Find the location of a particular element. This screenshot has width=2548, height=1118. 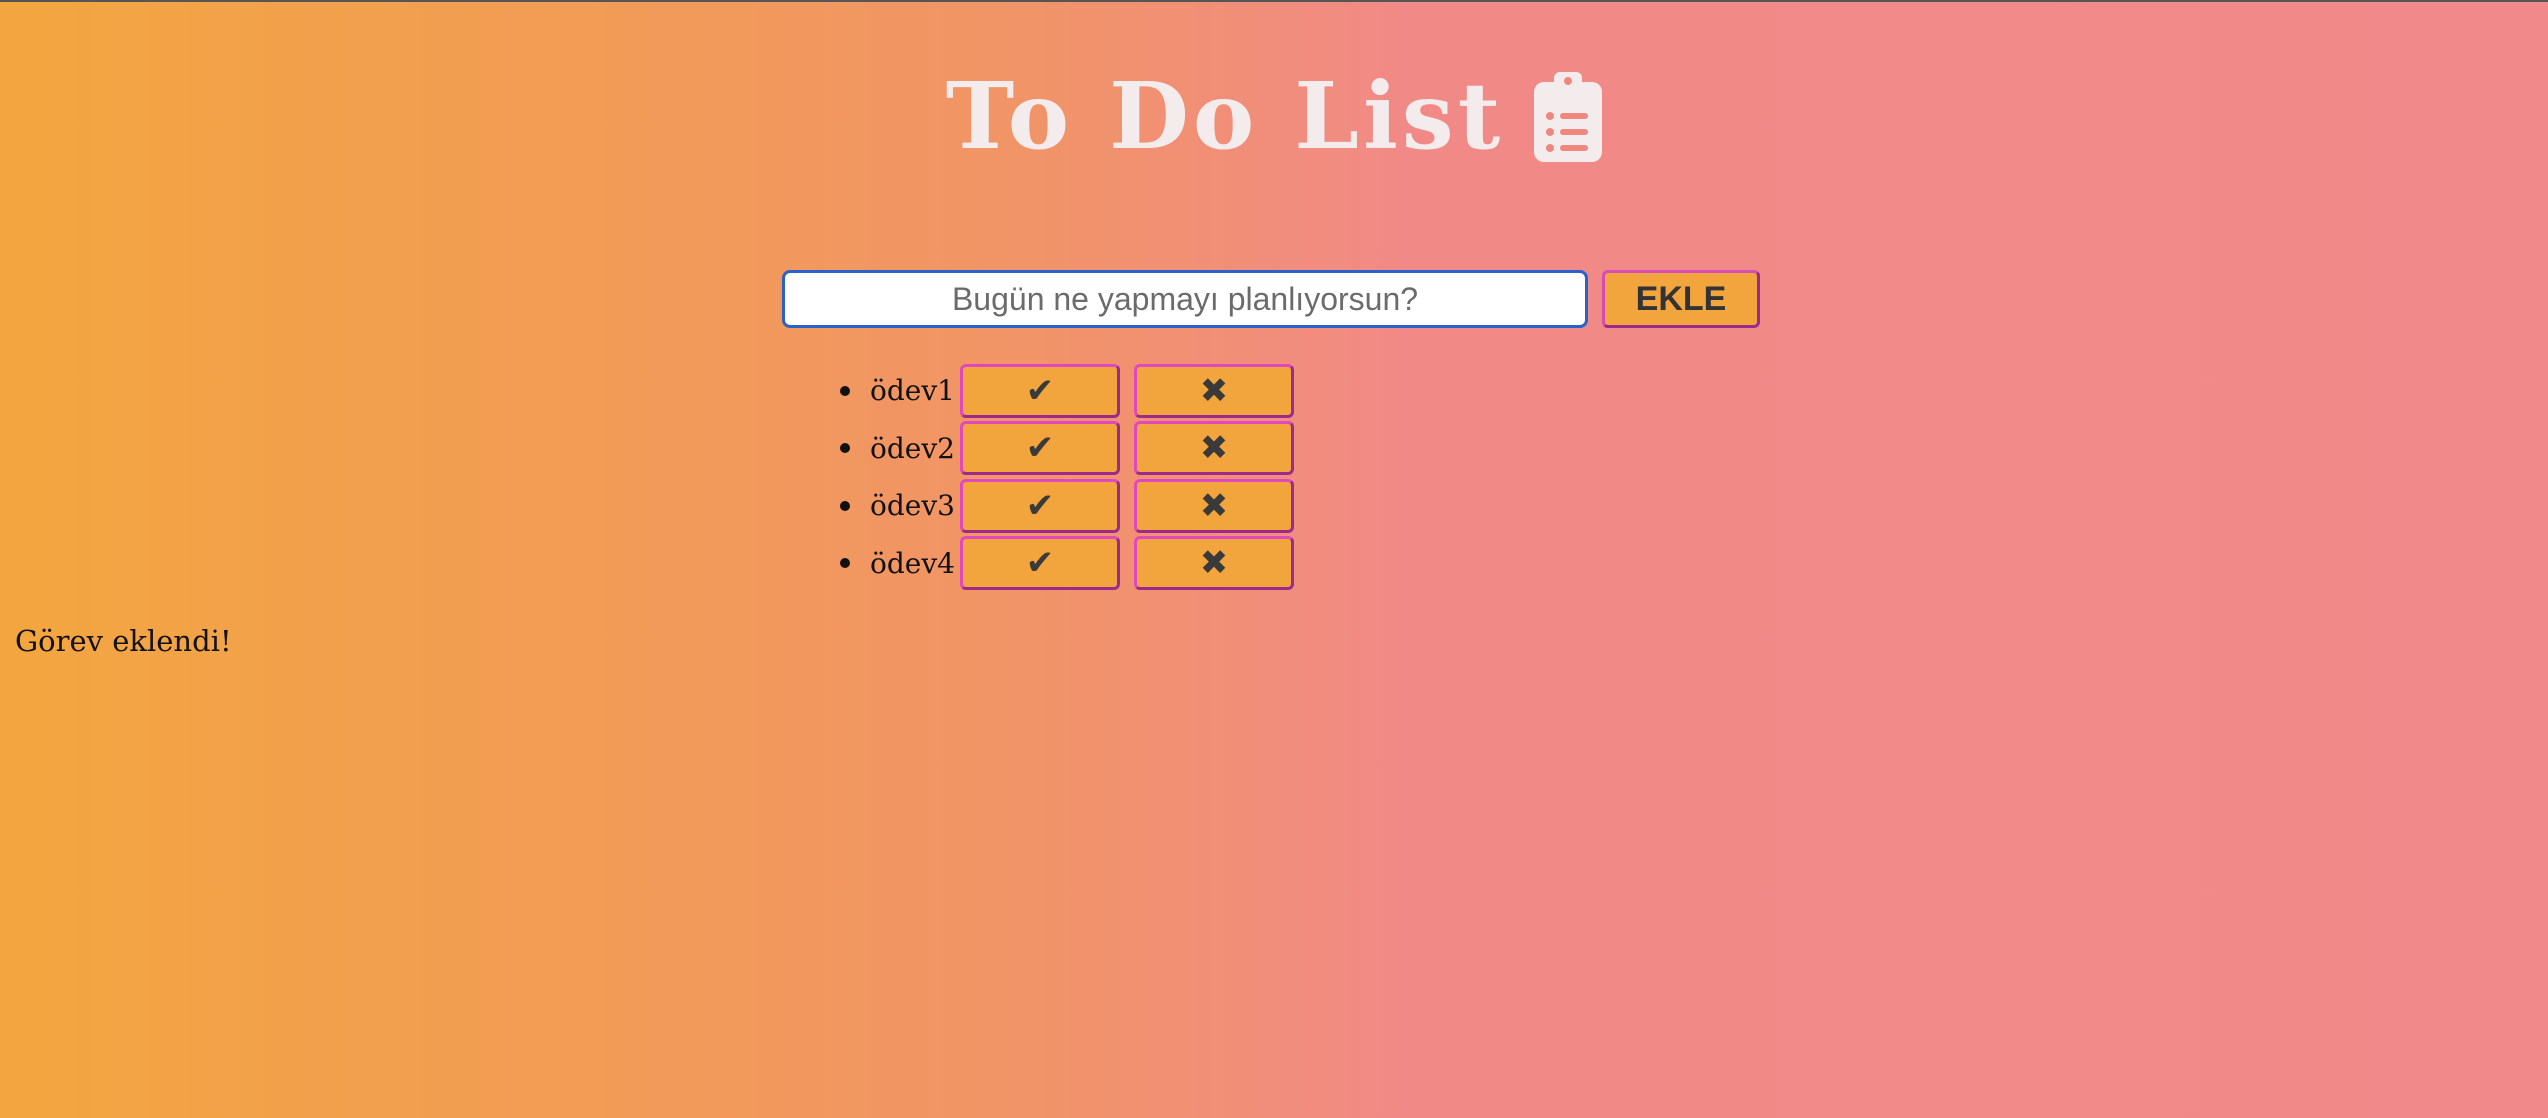

task-item: ödev3 ✔ ✖ is located at coordinates (1068, 506).